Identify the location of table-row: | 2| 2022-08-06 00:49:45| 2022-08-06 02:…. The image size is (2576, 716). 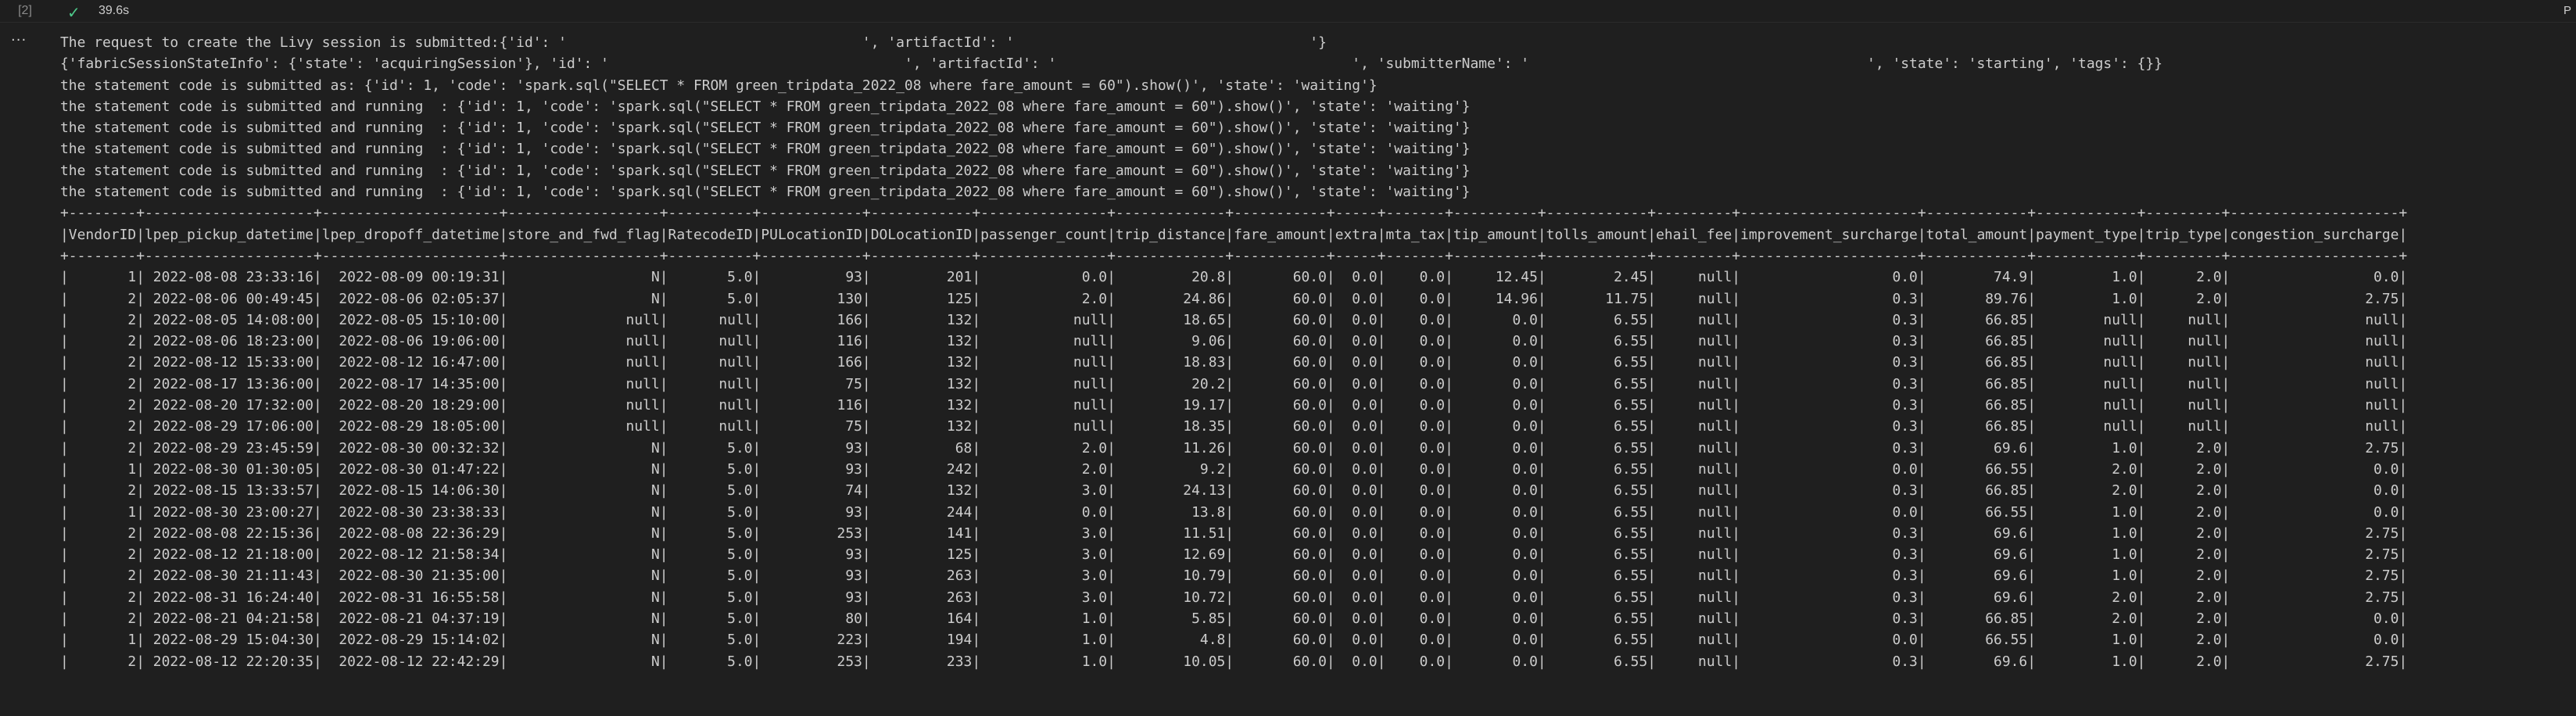
(1234, 298).